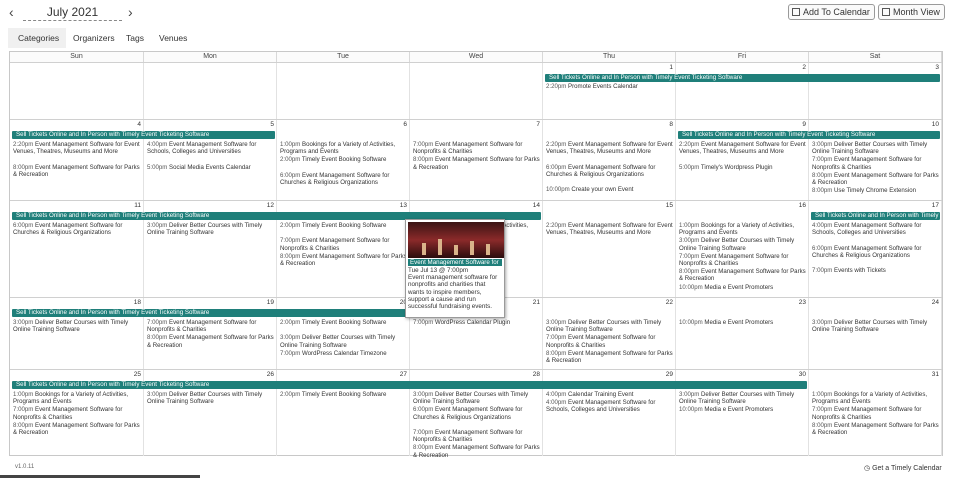 The height and width of the screenshot is (478, 953). I want to click on day-cell: 24, so click(875, 333).